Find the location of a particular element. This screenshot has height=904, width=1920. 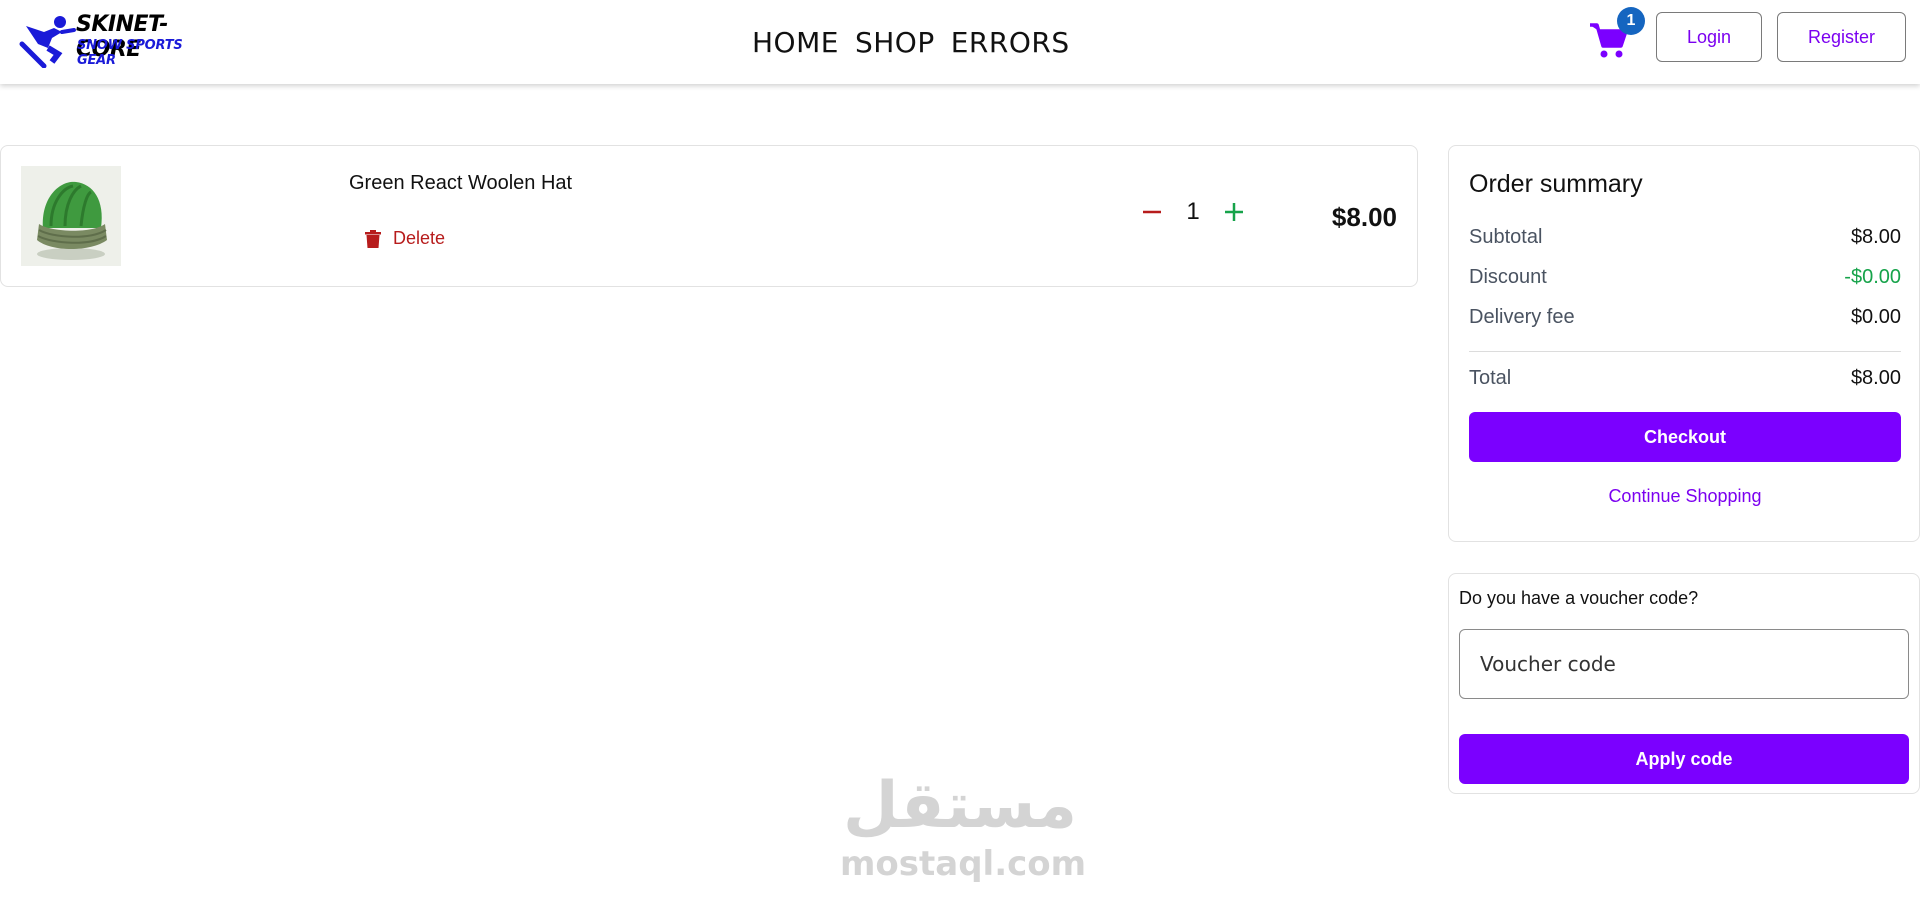

item-price: $8.00 is located at coordinates (1364, 217).